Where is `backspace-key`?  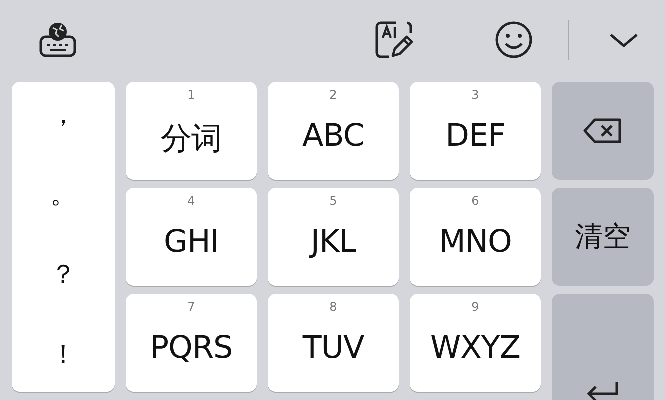 backspace-key is located at coordinates (603, 131).